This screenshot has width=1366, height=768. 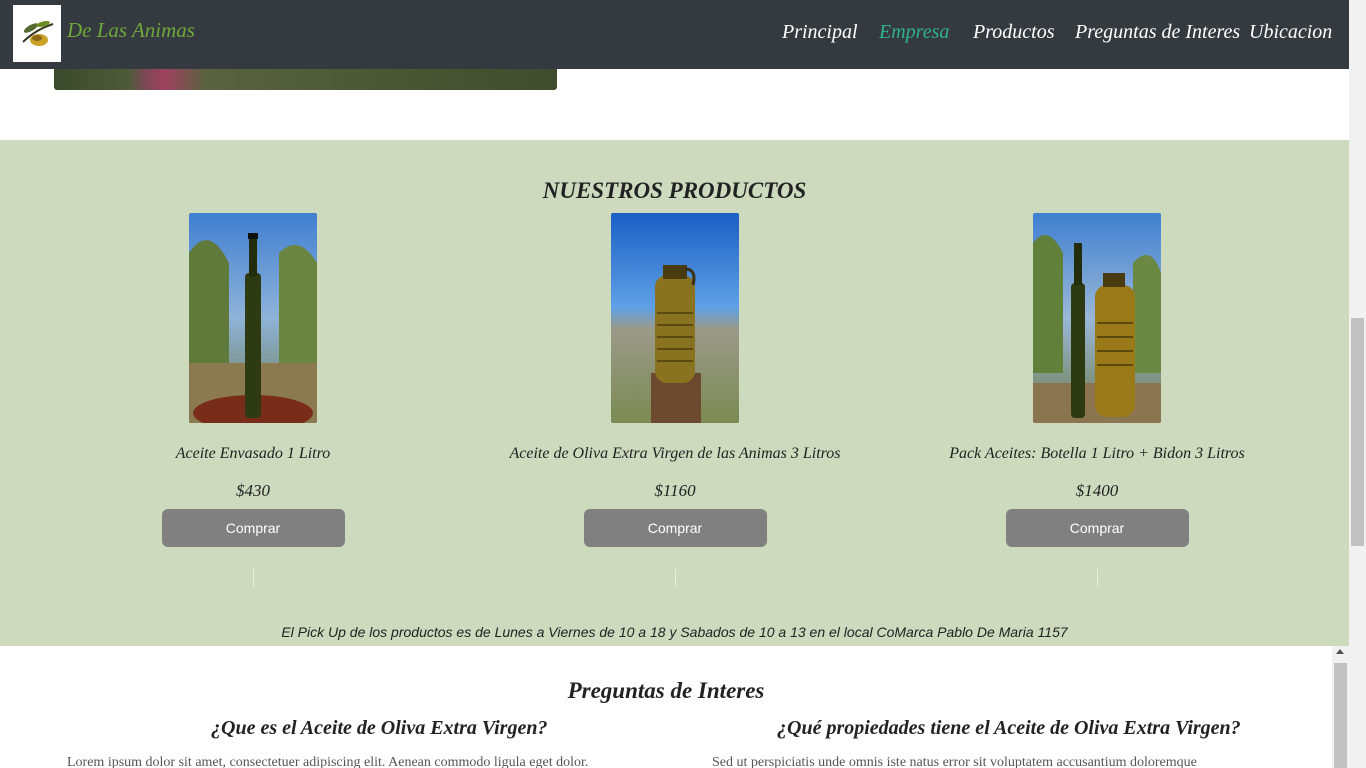 I want to click on product-image-bidon-3l, so click(x=675, y=318).